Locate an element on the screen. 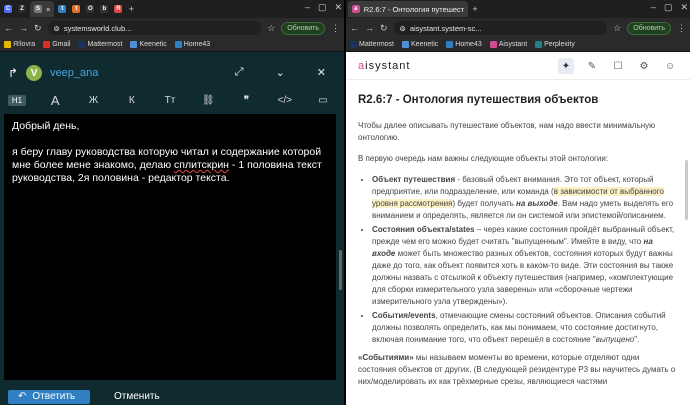 The width and height of the screenshot is (690, 405). logo-text: isystant is located at coordinates (388, 65).